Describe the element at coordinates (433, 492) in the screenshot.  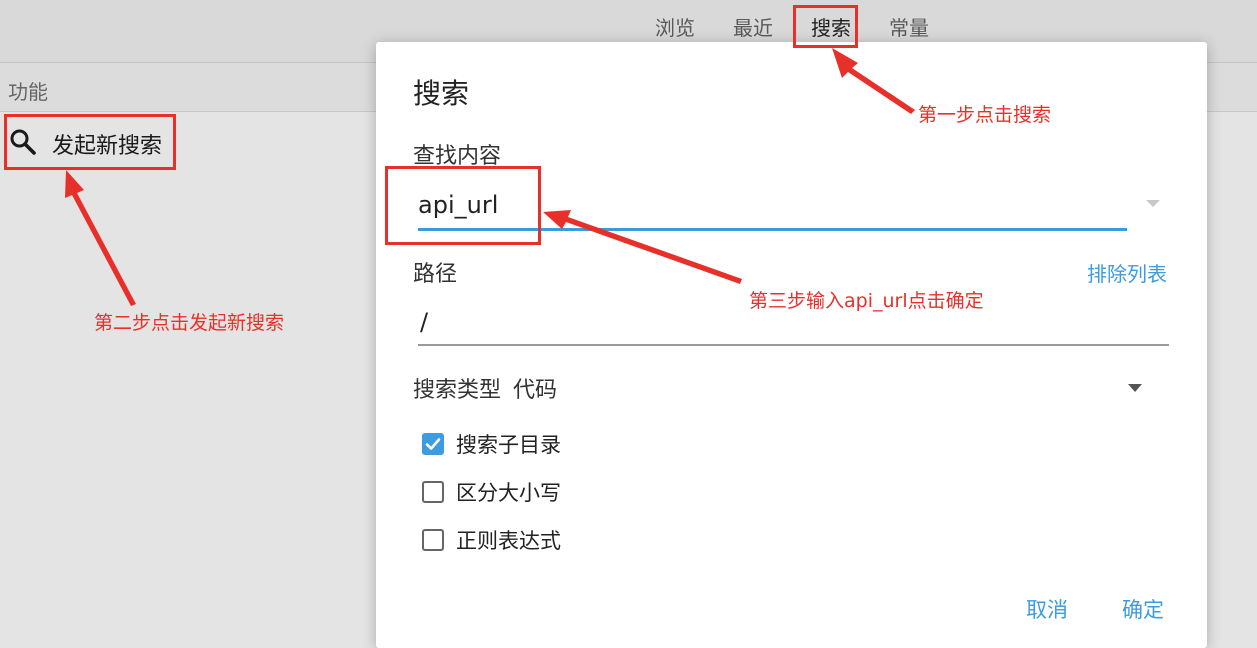
I see `checkbox-case` at that location.